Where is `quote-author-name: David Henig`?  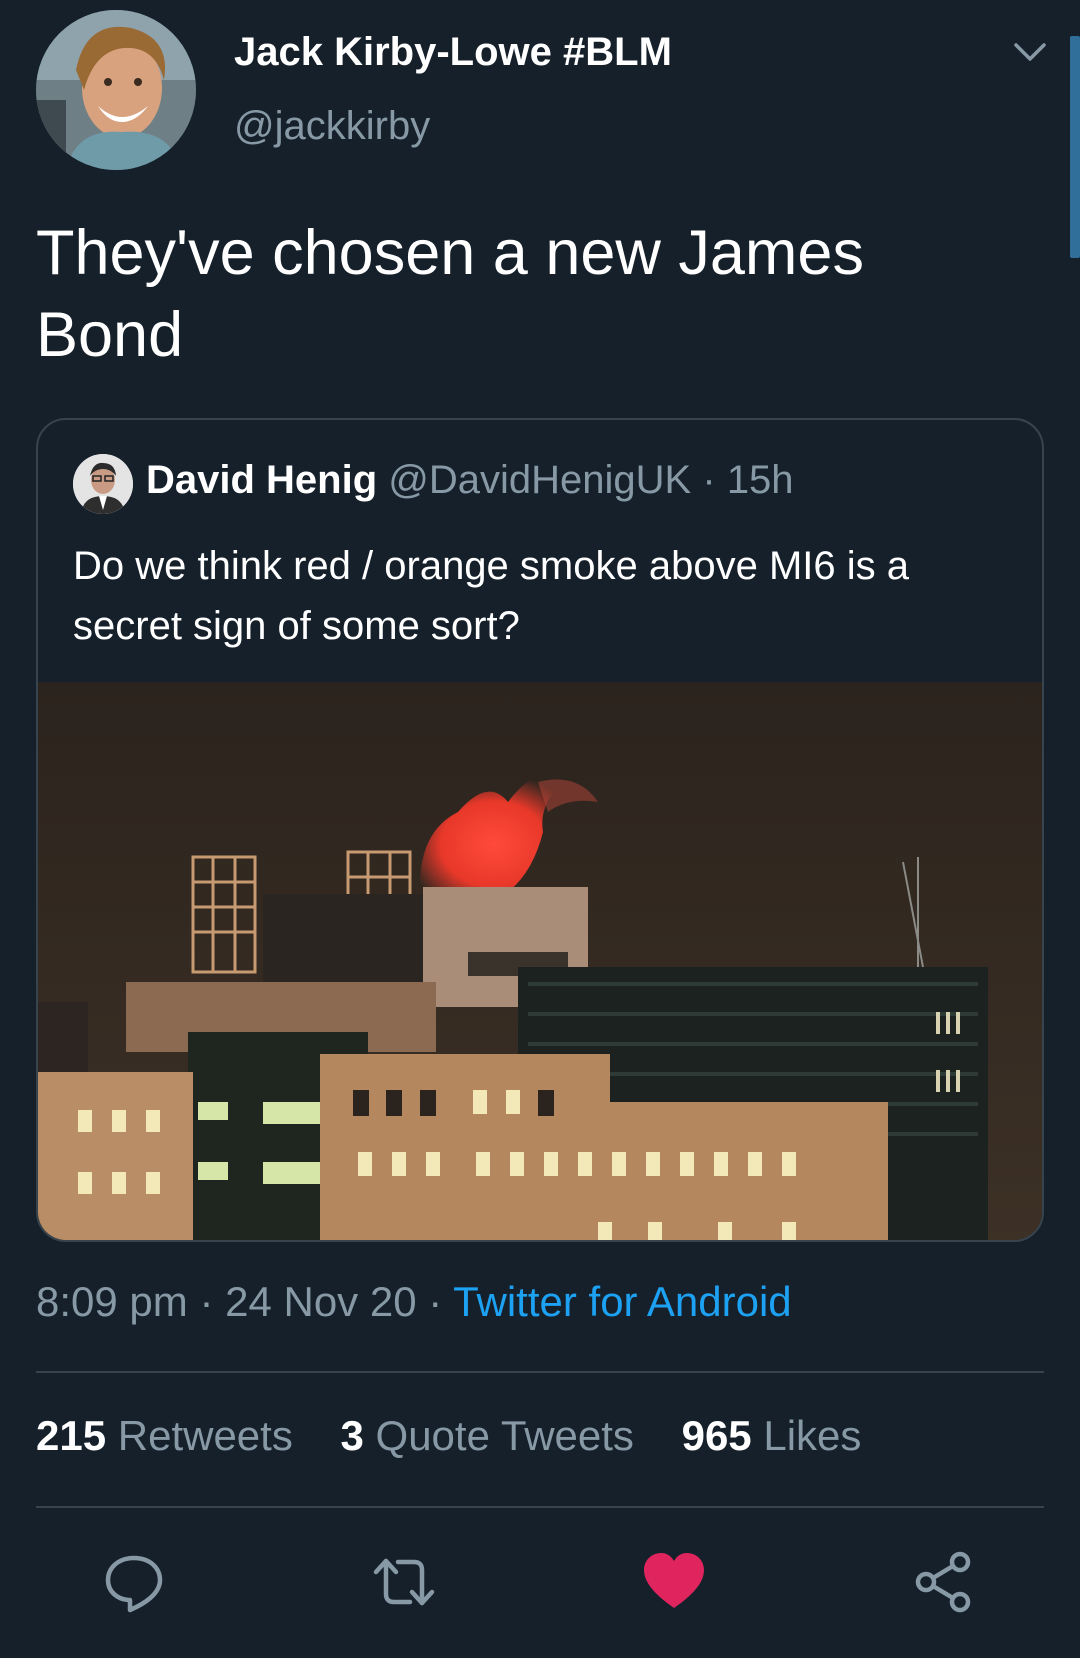
quote-author-name: David Henig is located at coordinates (261, 480).